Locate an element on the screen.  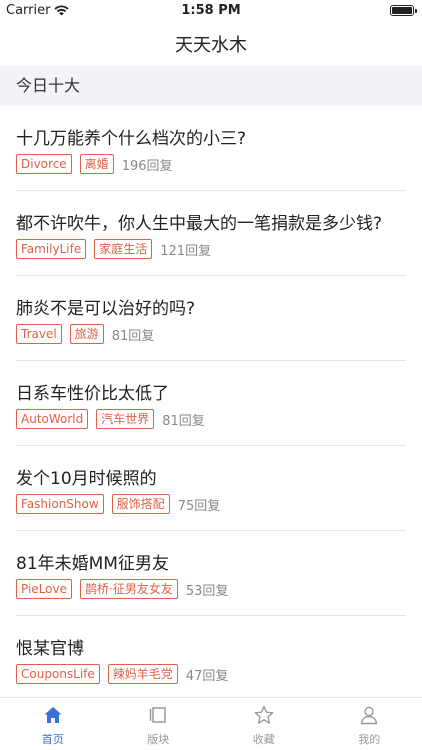
status-time: 1:58 PM is located at coordinates (211, 10).